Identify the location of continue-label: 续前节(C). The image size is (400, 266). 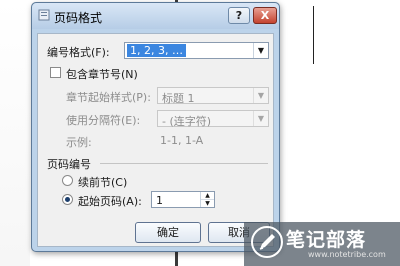
(102, 182).